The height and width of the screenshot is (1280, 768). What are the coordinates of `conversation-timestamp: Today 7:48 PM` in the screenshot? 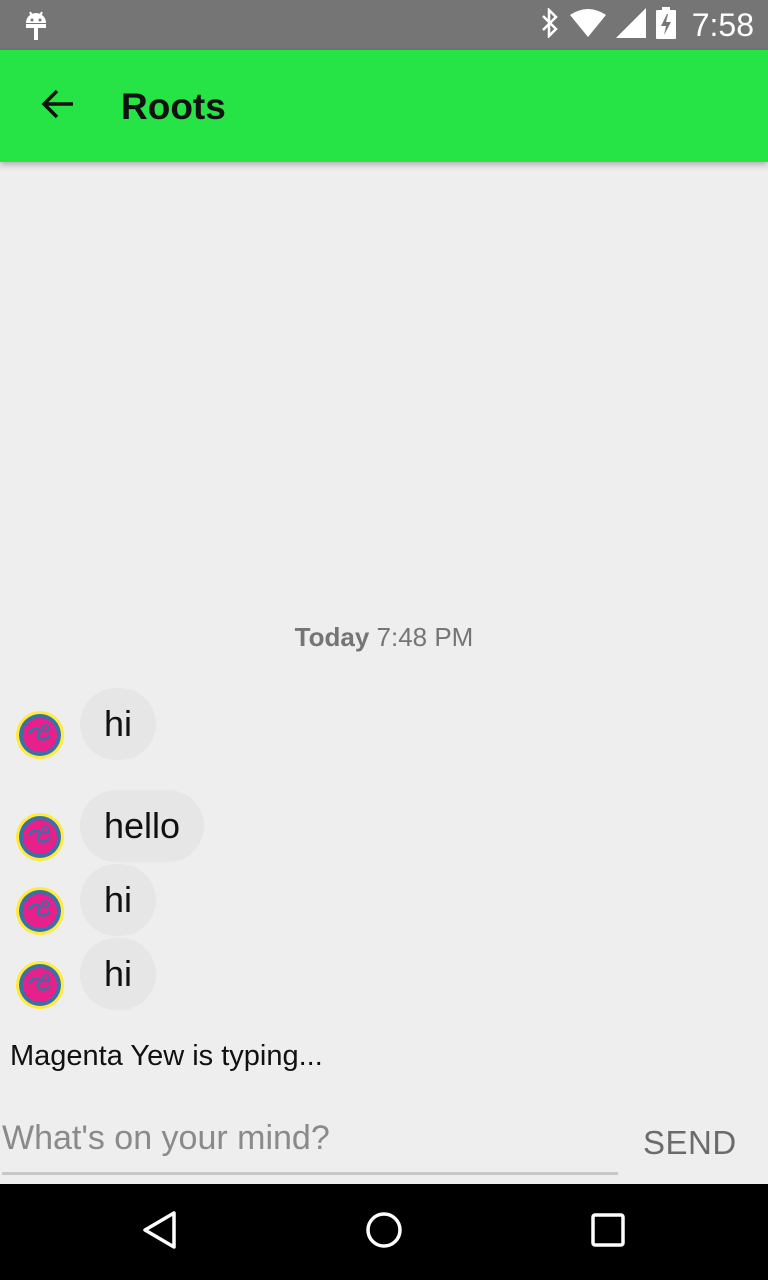 It's located at (384, 637).